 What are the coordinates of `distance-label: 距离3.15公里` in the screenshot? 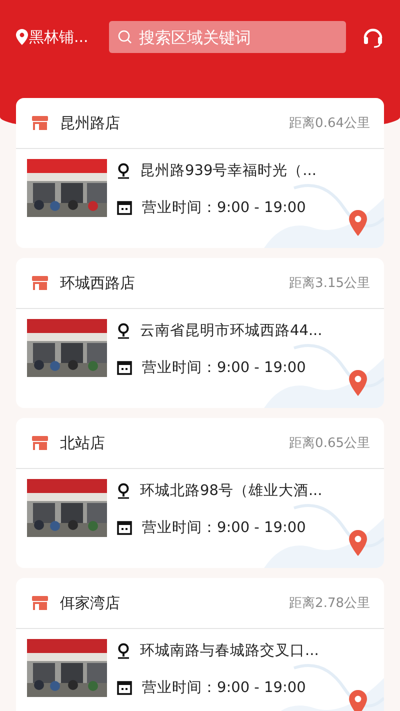 It's located at (329, 283).